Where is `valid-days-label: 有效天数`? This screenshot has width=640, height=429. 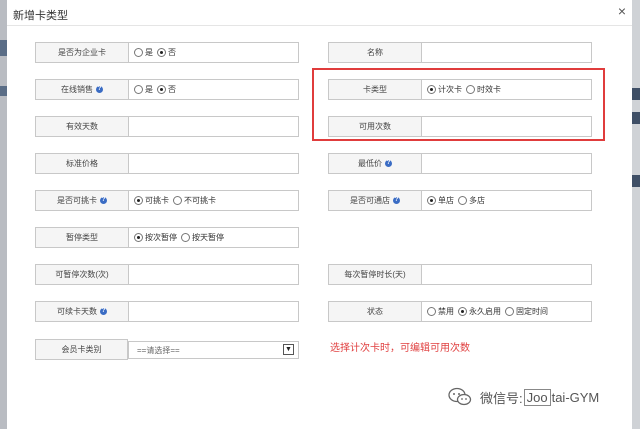 valid-days-label: 有效天数 is located at coordinates (82, 126).